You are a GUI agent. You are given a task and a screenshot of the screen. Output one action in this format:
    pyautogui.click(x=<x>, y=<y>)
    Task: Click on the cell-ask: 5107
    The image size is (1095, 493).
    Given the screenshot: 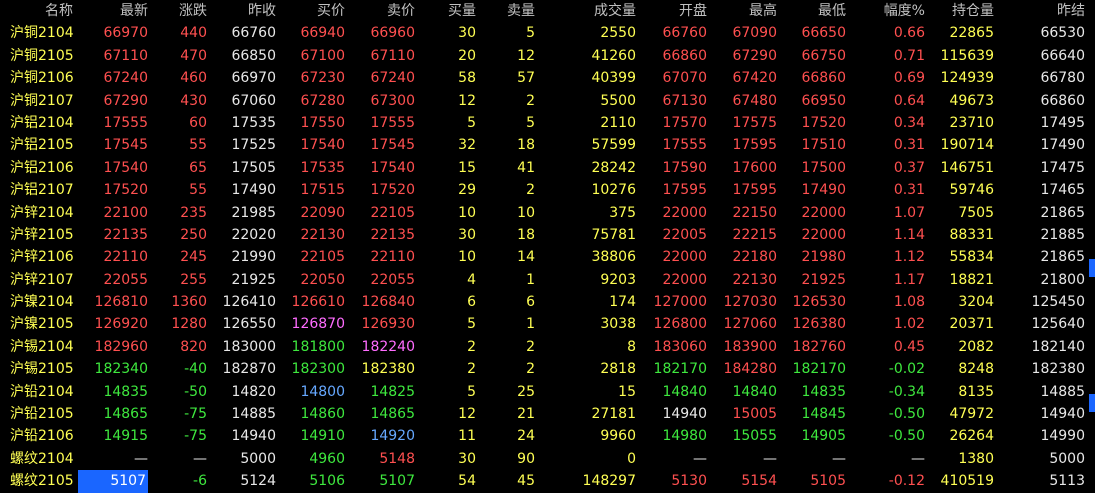 What is the action you would take?
    pyautogui.click(x=397, y=481)
    